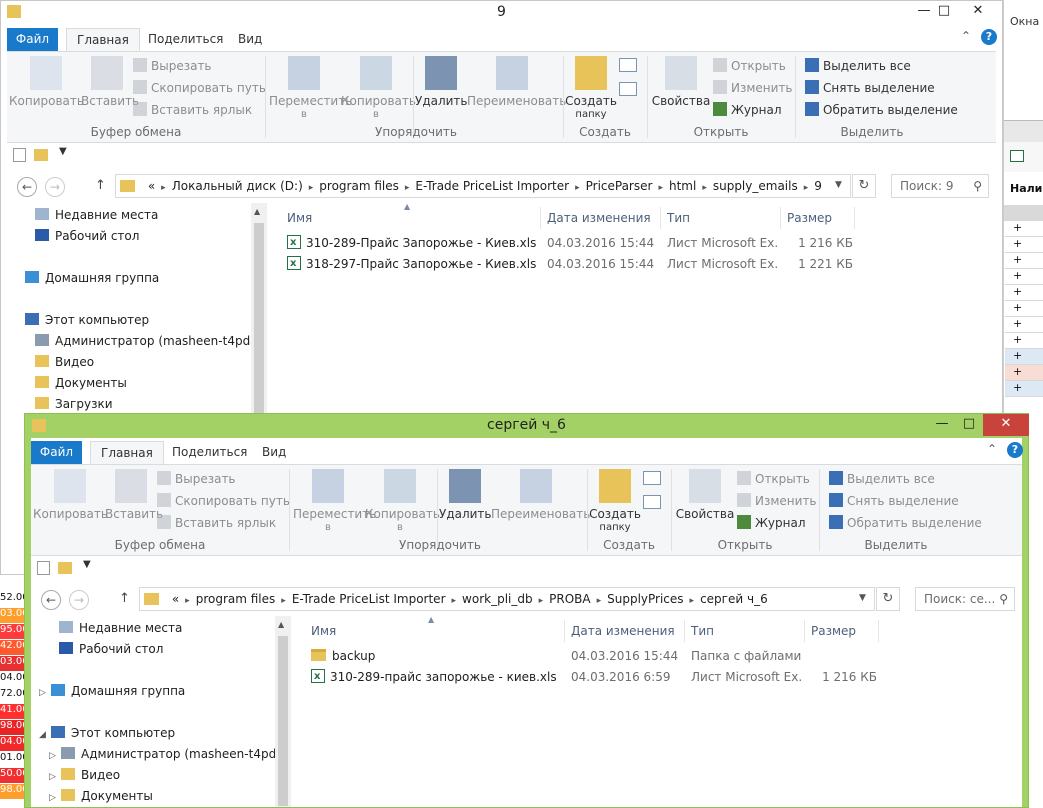 The image size is (1043, 808). Describe the element at coordinates (84, 775) in the screenshot. I see `tree-item: ▷ Видео` at that location.